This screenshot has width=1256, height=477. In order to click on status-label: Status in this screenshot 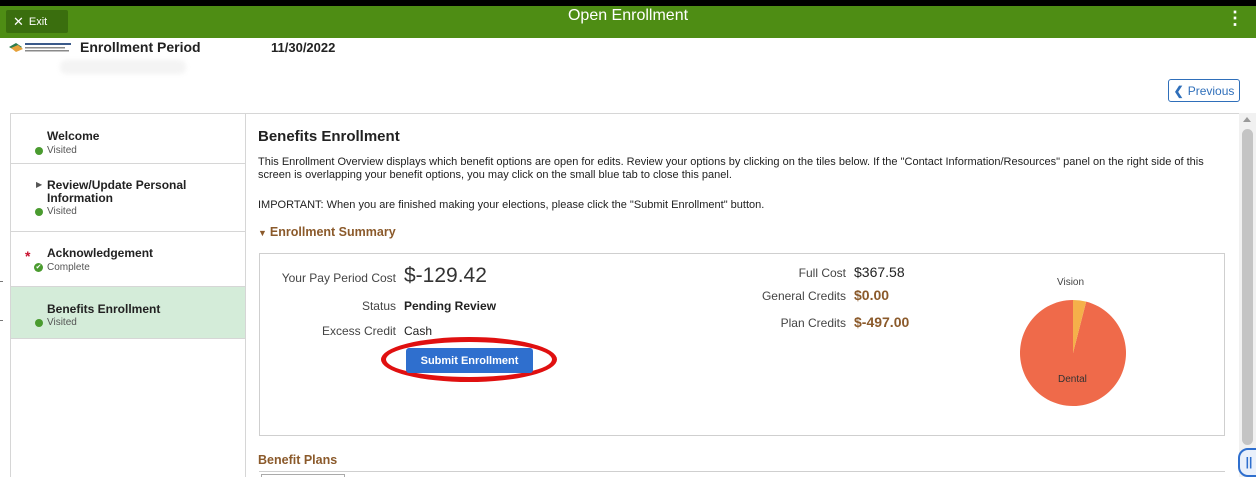, I will do `click(378, 306)`.